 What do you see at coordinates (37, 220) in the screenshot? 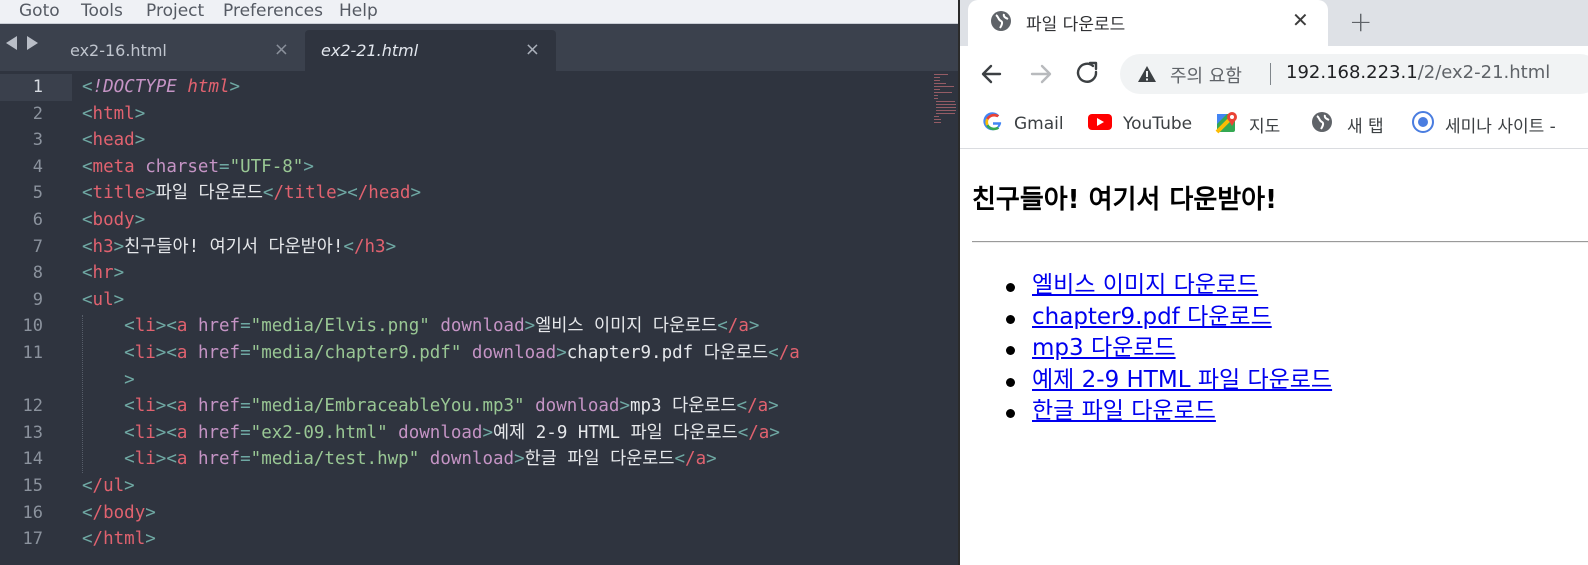
I see `line-number: 6` at bounding box center [37, 220].